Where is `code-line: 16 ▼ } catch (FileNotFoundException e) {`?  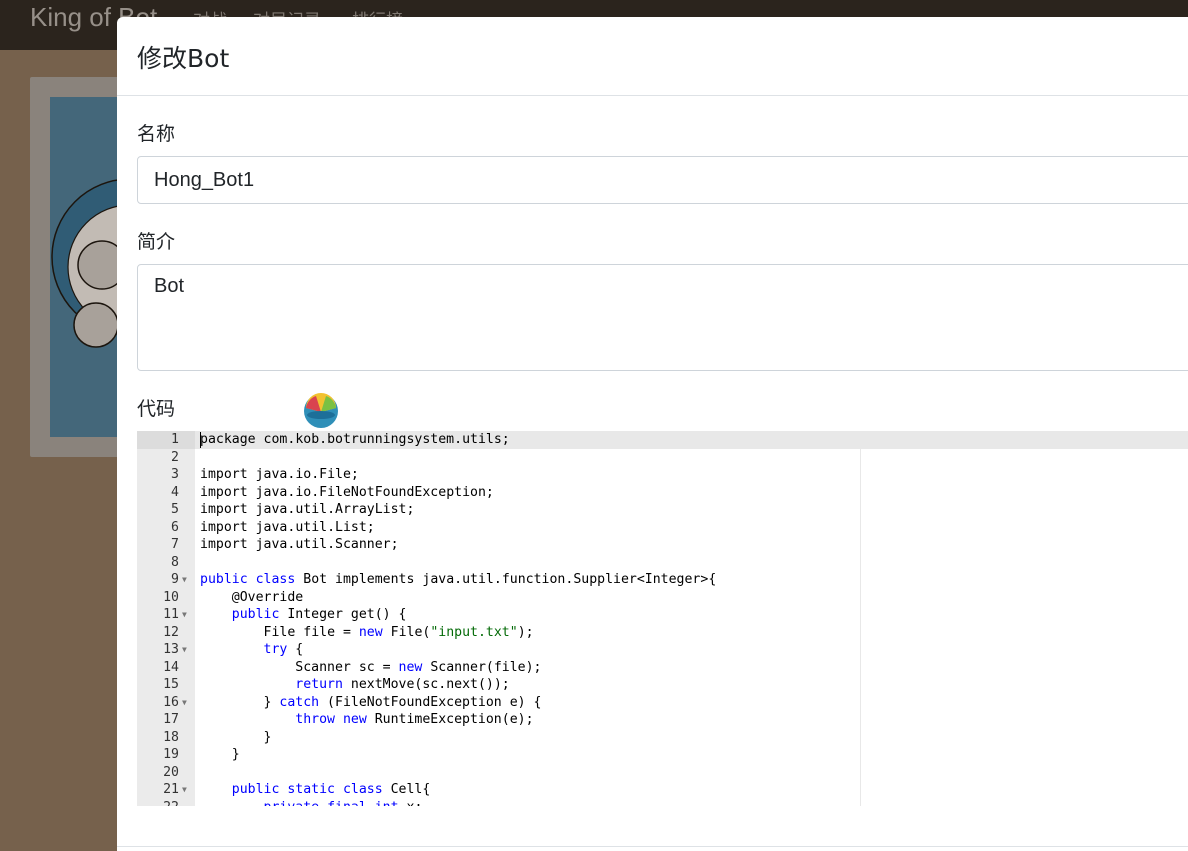
code-line: 16 ▼ } catch (FileNotFoundException e) { is located at coordinates (662, 703).